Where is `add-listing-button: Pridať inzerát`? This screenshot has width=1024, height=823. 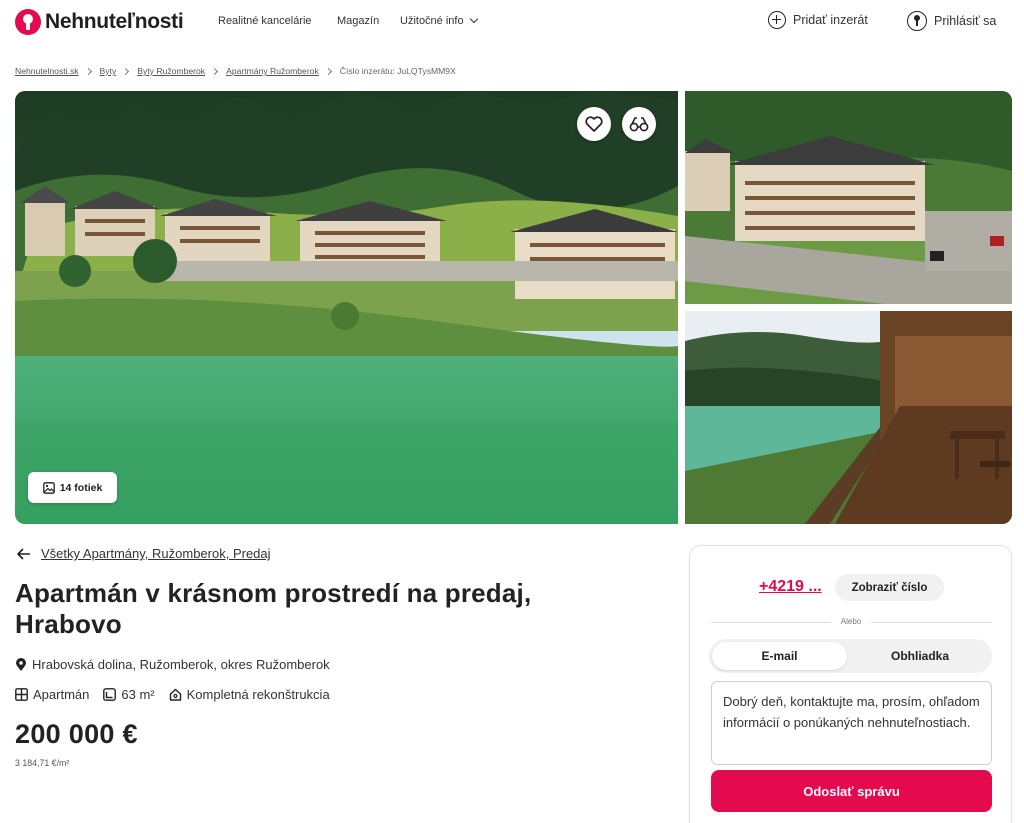 add-listing-button: Pridať inzerát is located at coordinates (818, 20).